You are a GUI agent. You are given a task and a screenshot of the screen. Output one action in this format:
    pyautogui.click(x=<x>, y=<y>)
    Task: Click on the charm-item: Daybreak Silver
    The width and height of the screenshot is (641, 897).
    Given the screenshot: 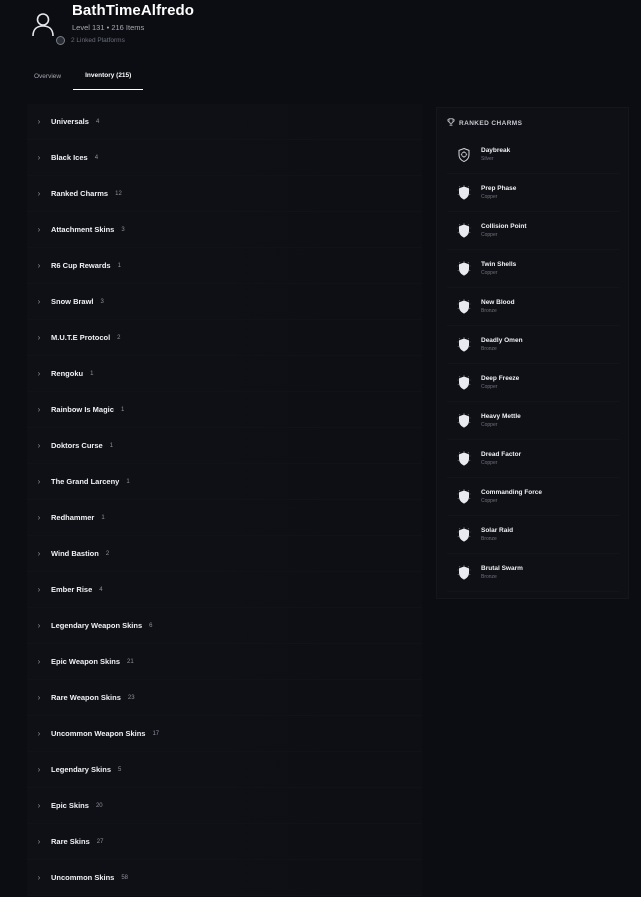 What is the action you would take?
    pyautogui.click(x=533, y=155)
    